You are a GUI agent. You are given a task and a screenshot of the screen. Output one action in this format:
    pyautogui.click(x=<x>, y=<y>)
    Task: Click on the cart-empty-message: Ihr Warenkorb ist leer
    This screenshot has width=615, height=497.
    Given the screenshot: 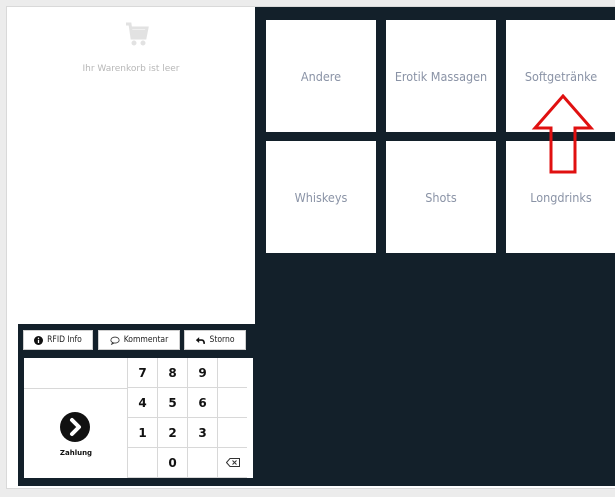 What is the action you would take?
    pyautogui.click(x=131, y=69)
    